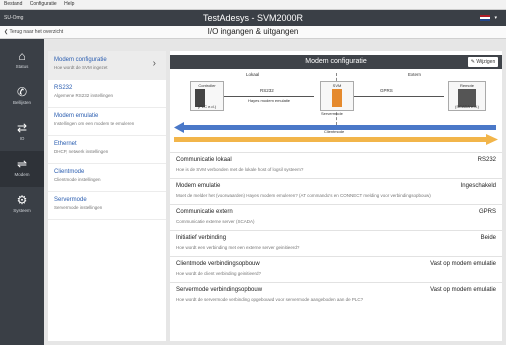  Describe the element at coordinates (70, 200) in the screenshot. I see `sidebar-item-title: Servermode` at that location.